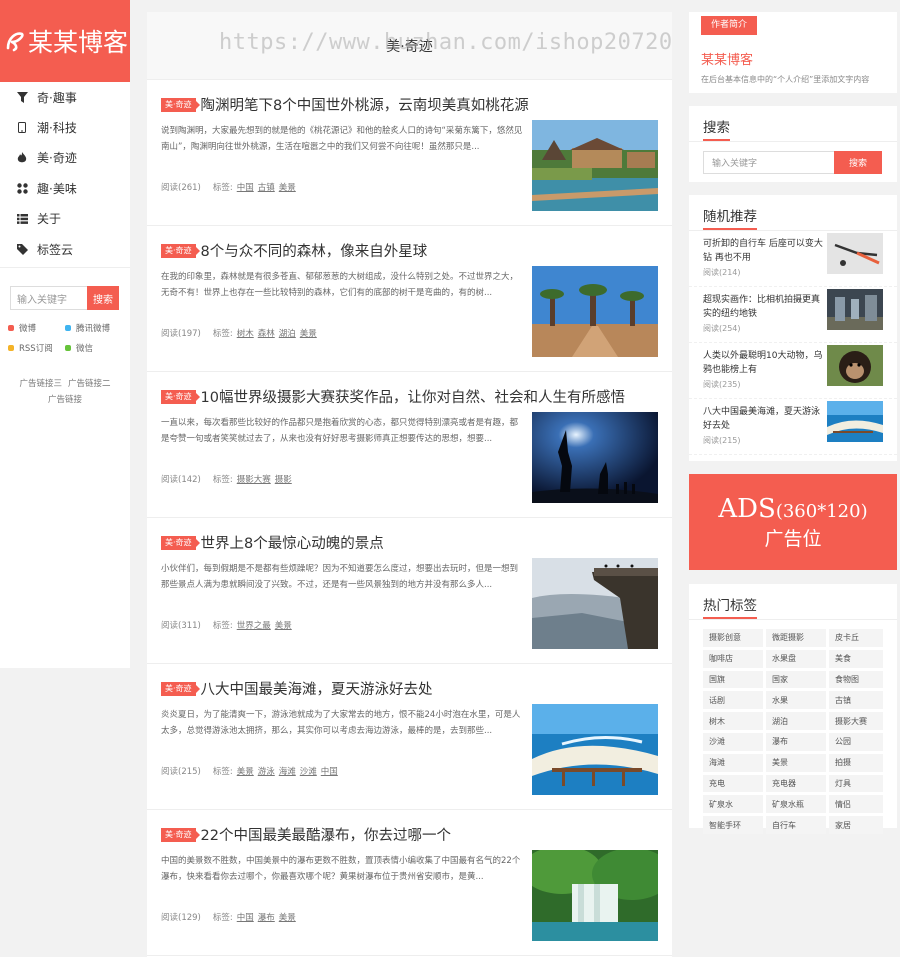 Image resolution: width=900 pixels, height=957 pixels. Describe the element at coordinates (763, 419) in the screenshot. I see `recommend-item-title: 八大中国最美海滩，夏天游泳好去处` at that location.